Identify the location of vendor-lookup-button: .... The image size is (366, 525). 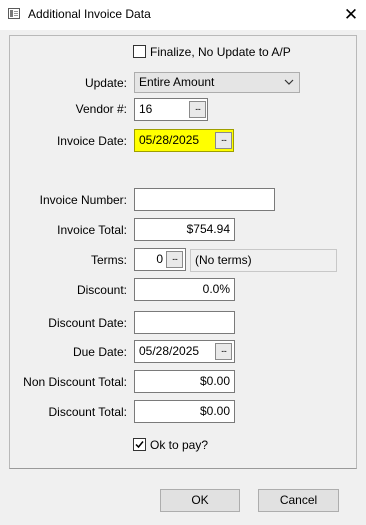
(197, 109).